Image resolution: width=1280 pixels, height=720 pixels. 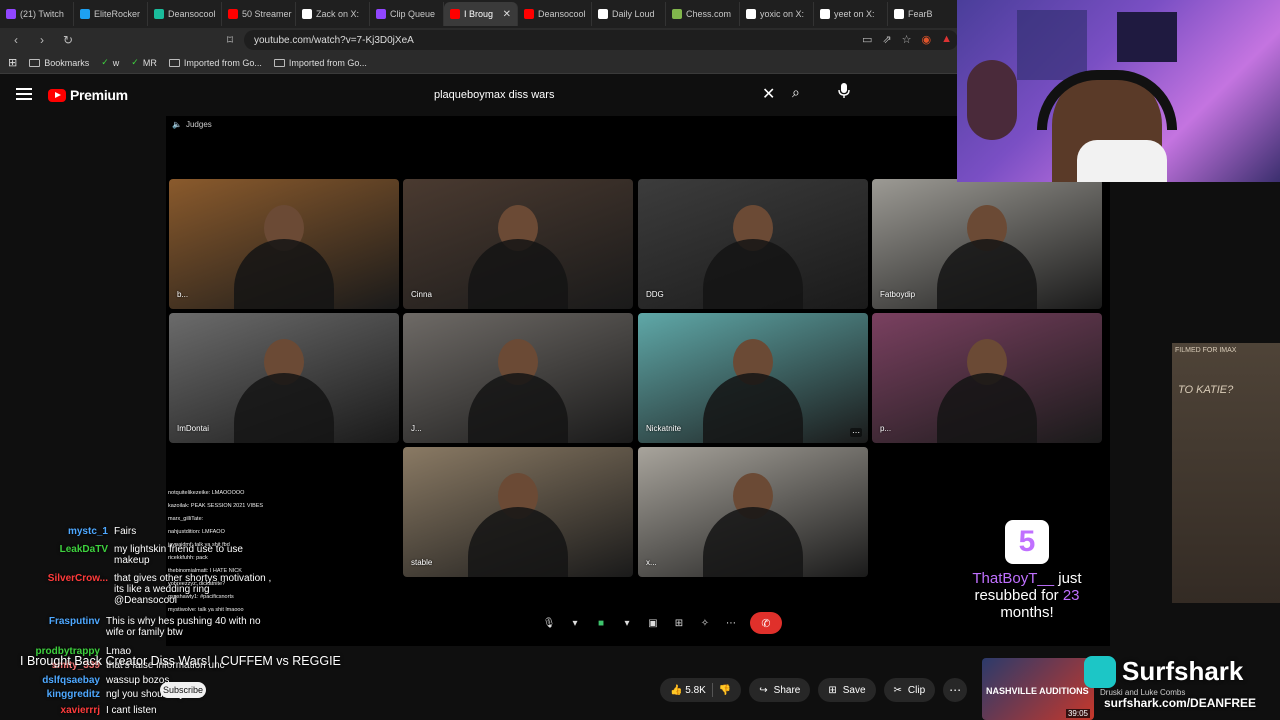 I want to click on logo-text: Premium, so click(x=99, y=95).